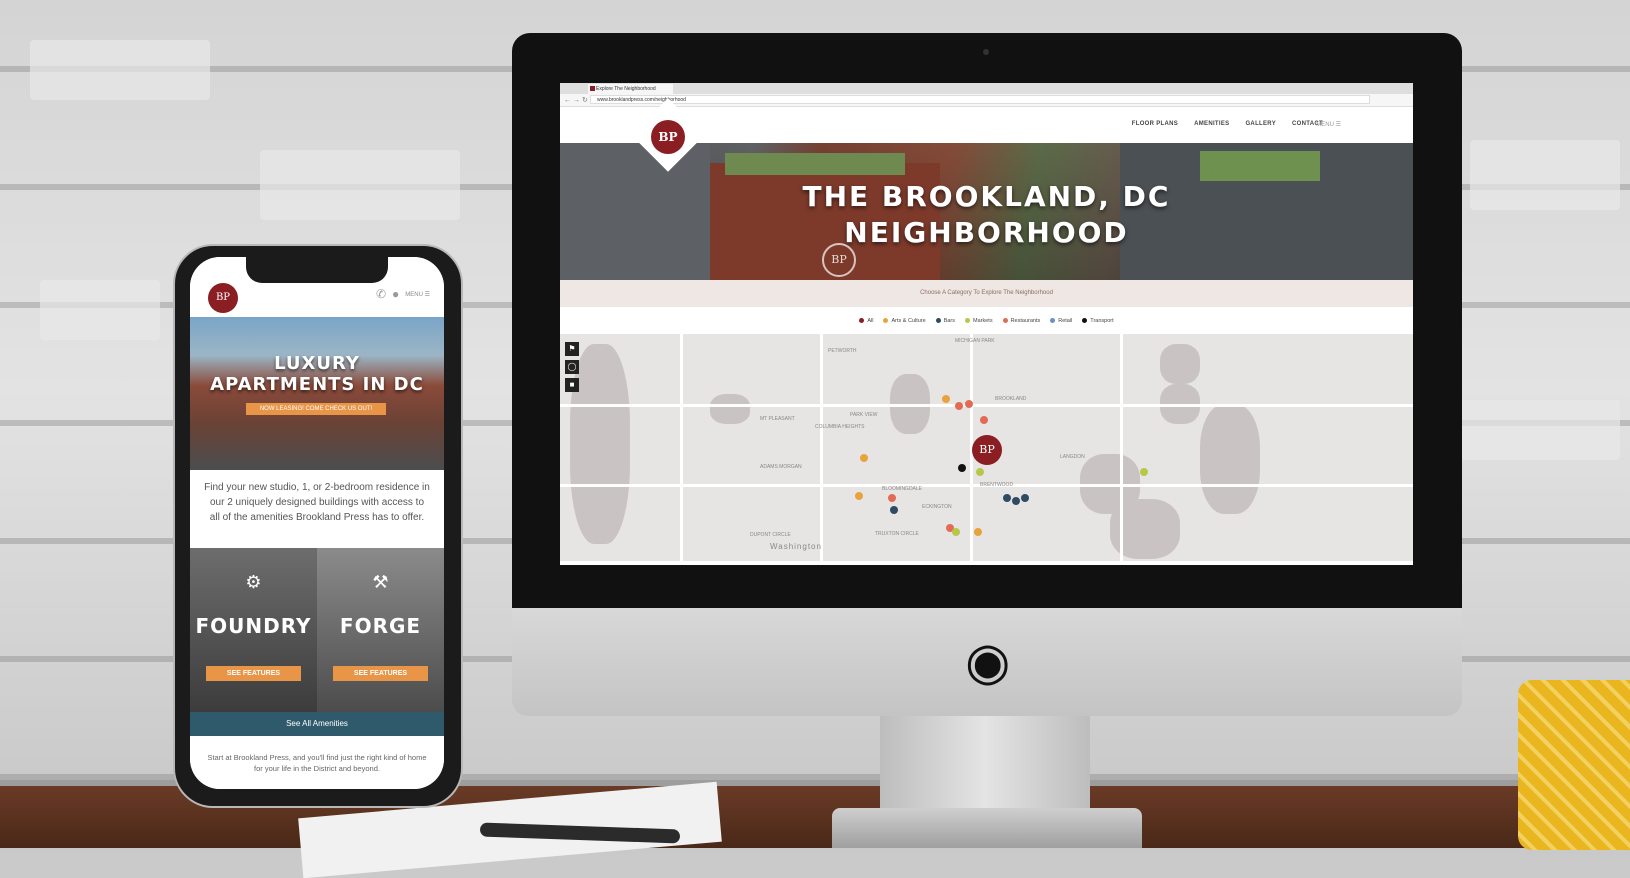 The width and height of the screenshot is (1630, 878). Describe the element at coordinates (983, 320) in the screenshot. I see `category-filter-label: Markets` at that location.